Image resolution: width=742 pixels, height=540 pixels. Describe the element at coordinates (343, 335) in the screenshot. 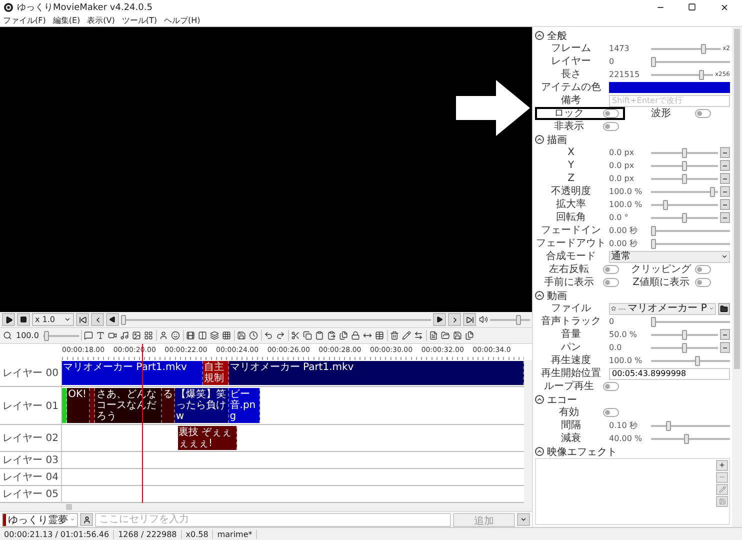

I see `duplicate-icon` at that location.